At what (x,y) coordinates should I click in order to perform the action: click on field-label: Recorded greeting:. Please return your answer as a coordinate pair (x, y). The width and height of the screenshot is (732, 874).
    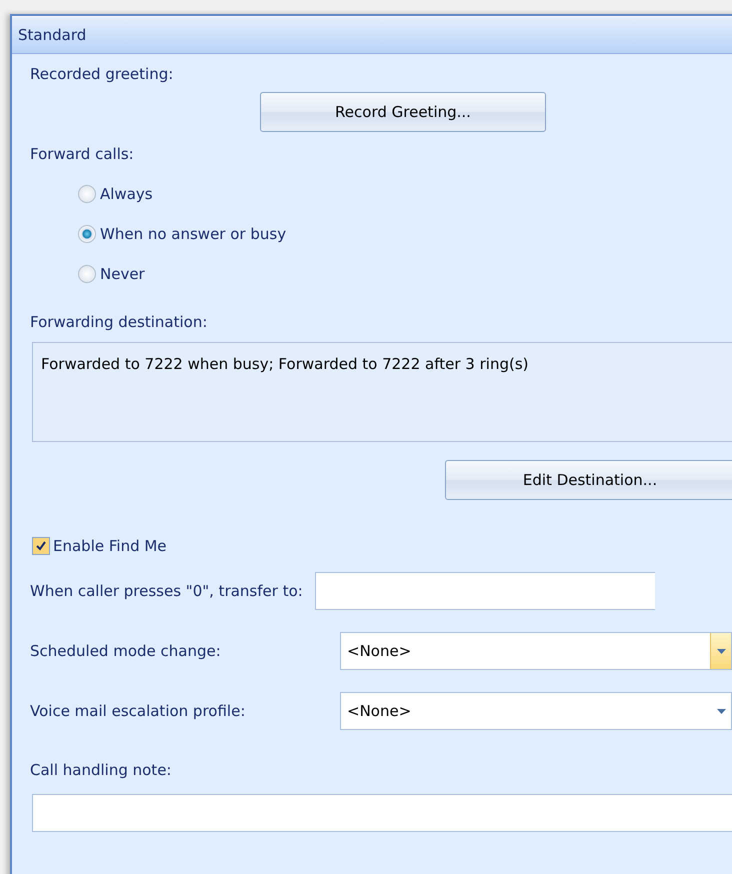
    Looking at the image, I should click on (102, 74).